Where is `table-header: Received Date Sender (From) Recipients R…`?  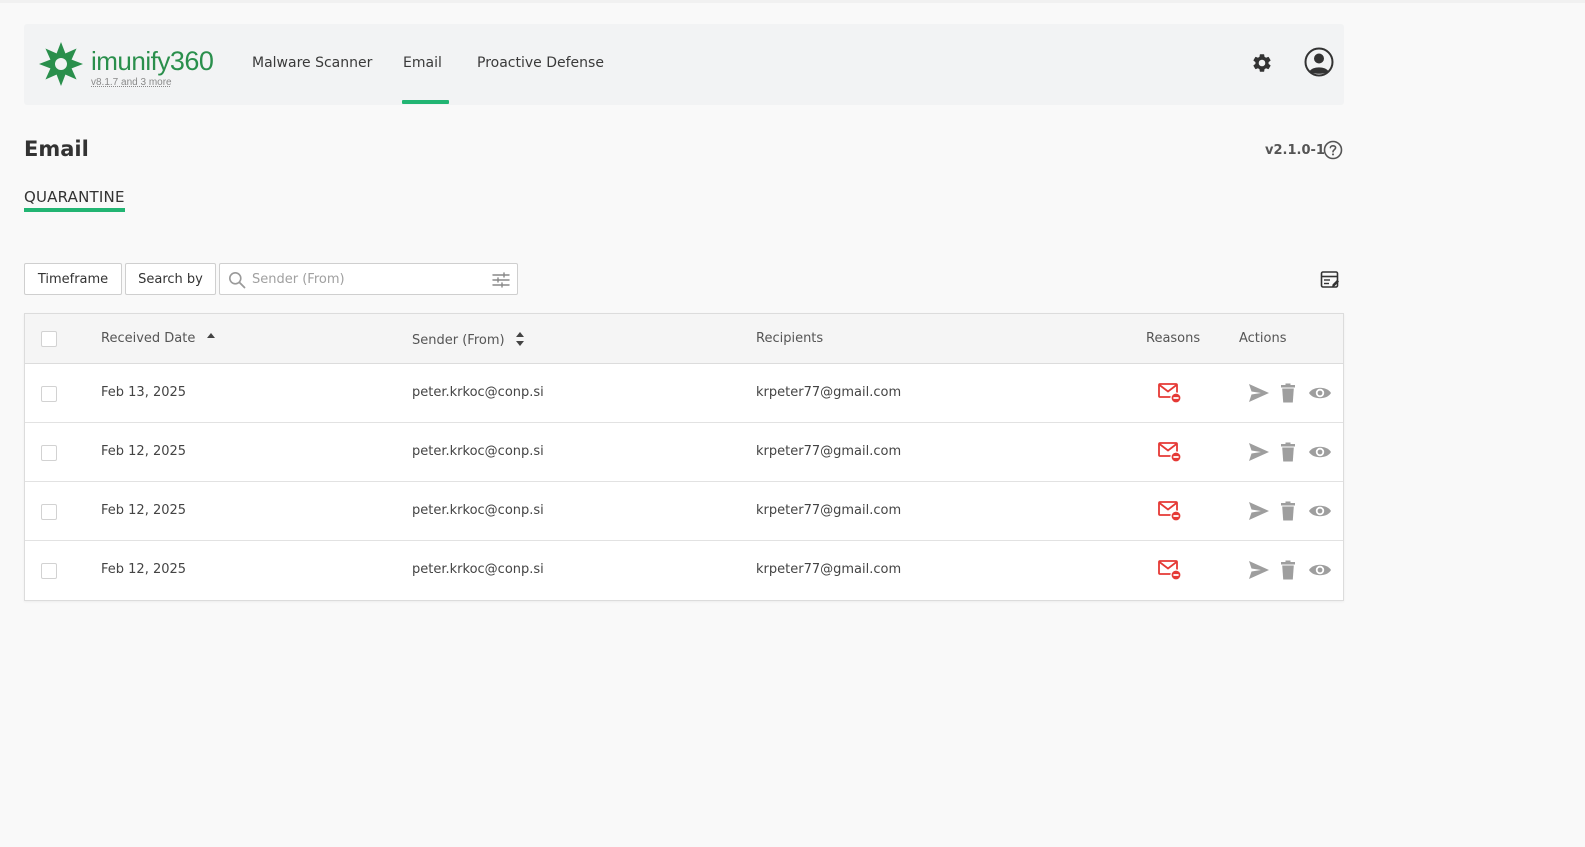 table-header: Received Date Sender (From) Recipients R… is located at coordinates (684, 339).